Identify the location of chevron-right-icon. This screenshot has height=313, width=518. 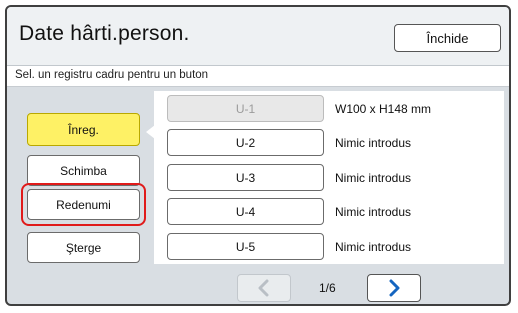
(394, 288).